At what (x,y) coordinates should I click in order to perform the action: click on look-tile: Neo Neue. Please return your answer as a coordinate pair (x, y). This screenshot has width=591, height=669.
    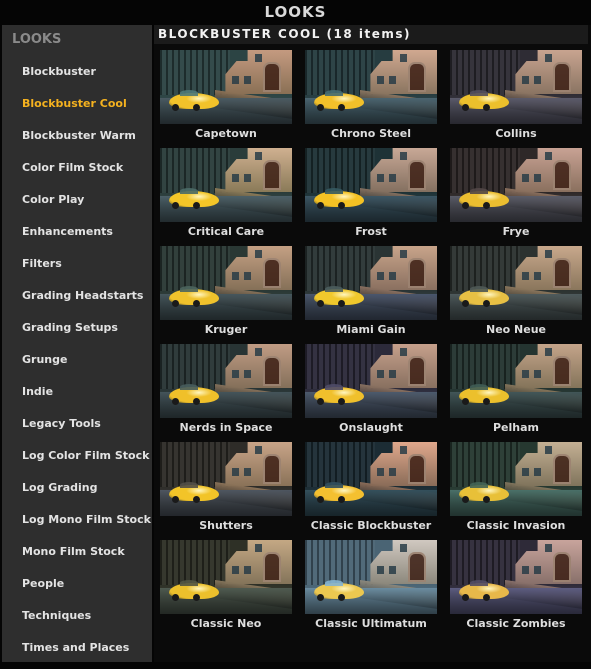
    Looking at the image, I should click on (516, 295).